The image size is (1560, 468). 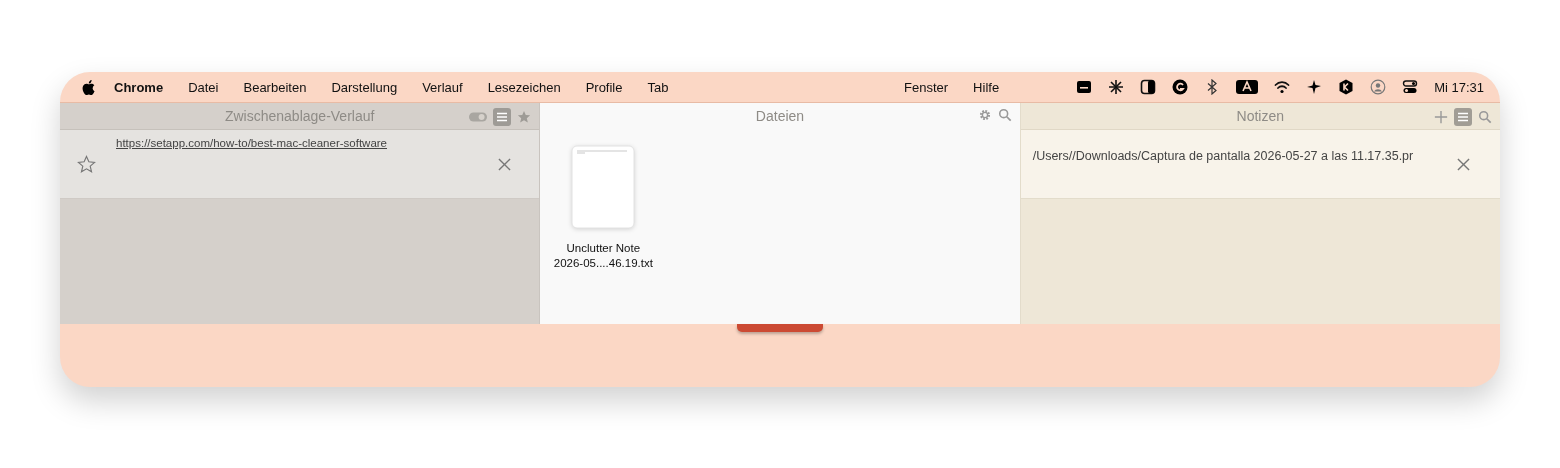 I want to click on badge-k-icon, so click(x=1346, y=87).